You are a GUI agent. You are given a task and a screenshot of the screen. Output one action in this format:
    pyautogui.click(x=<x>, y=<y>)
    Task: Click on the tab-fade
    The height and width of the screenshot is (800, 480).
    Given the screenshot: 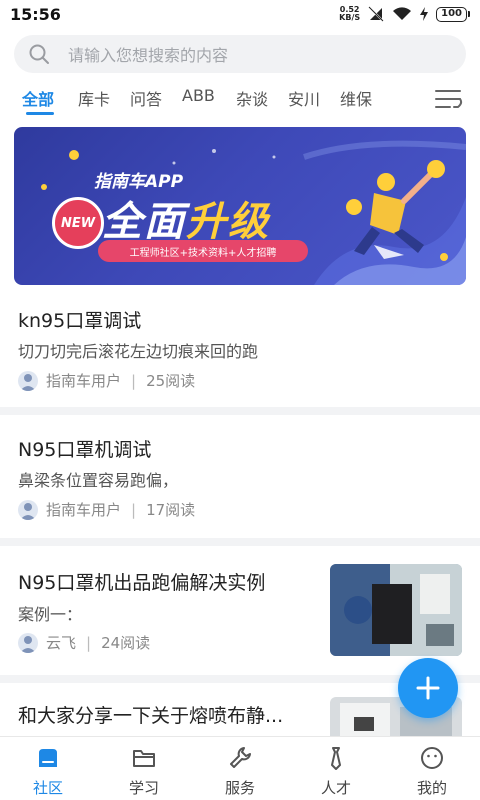 What is the action you would take?
    pyautogui.click(x=400, y=99)
    